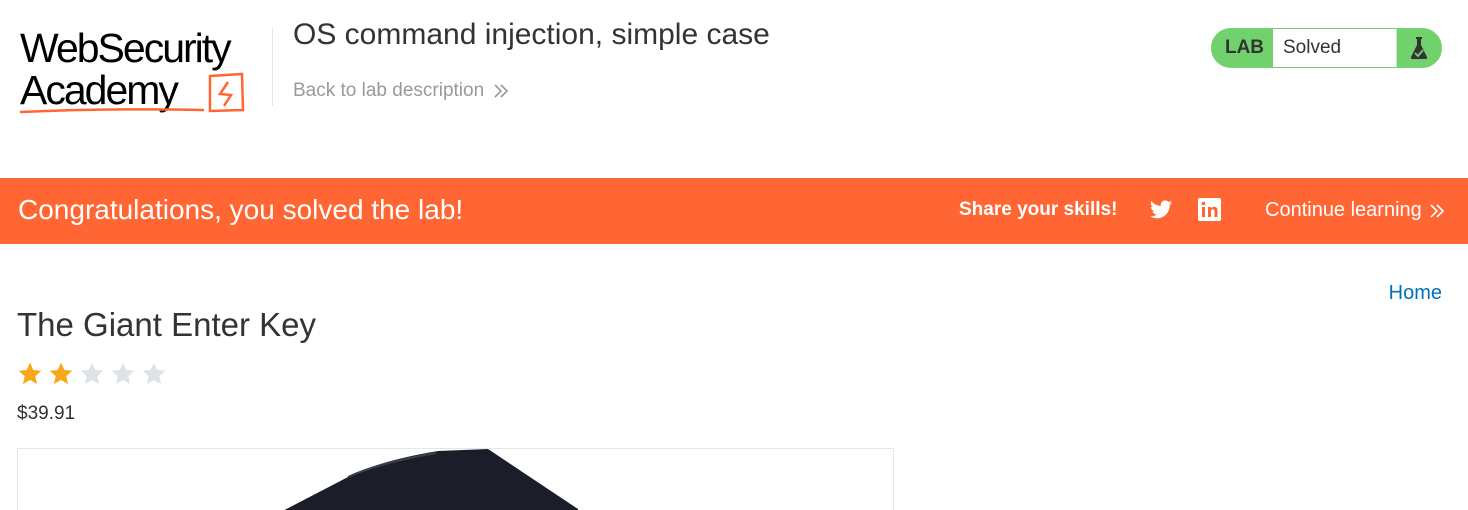 The height and width of the screenshot is (510, 1468). Describe the element at coordinates (1244, 47) in the screenshot. I see `lab-badge: LAB` at that location.